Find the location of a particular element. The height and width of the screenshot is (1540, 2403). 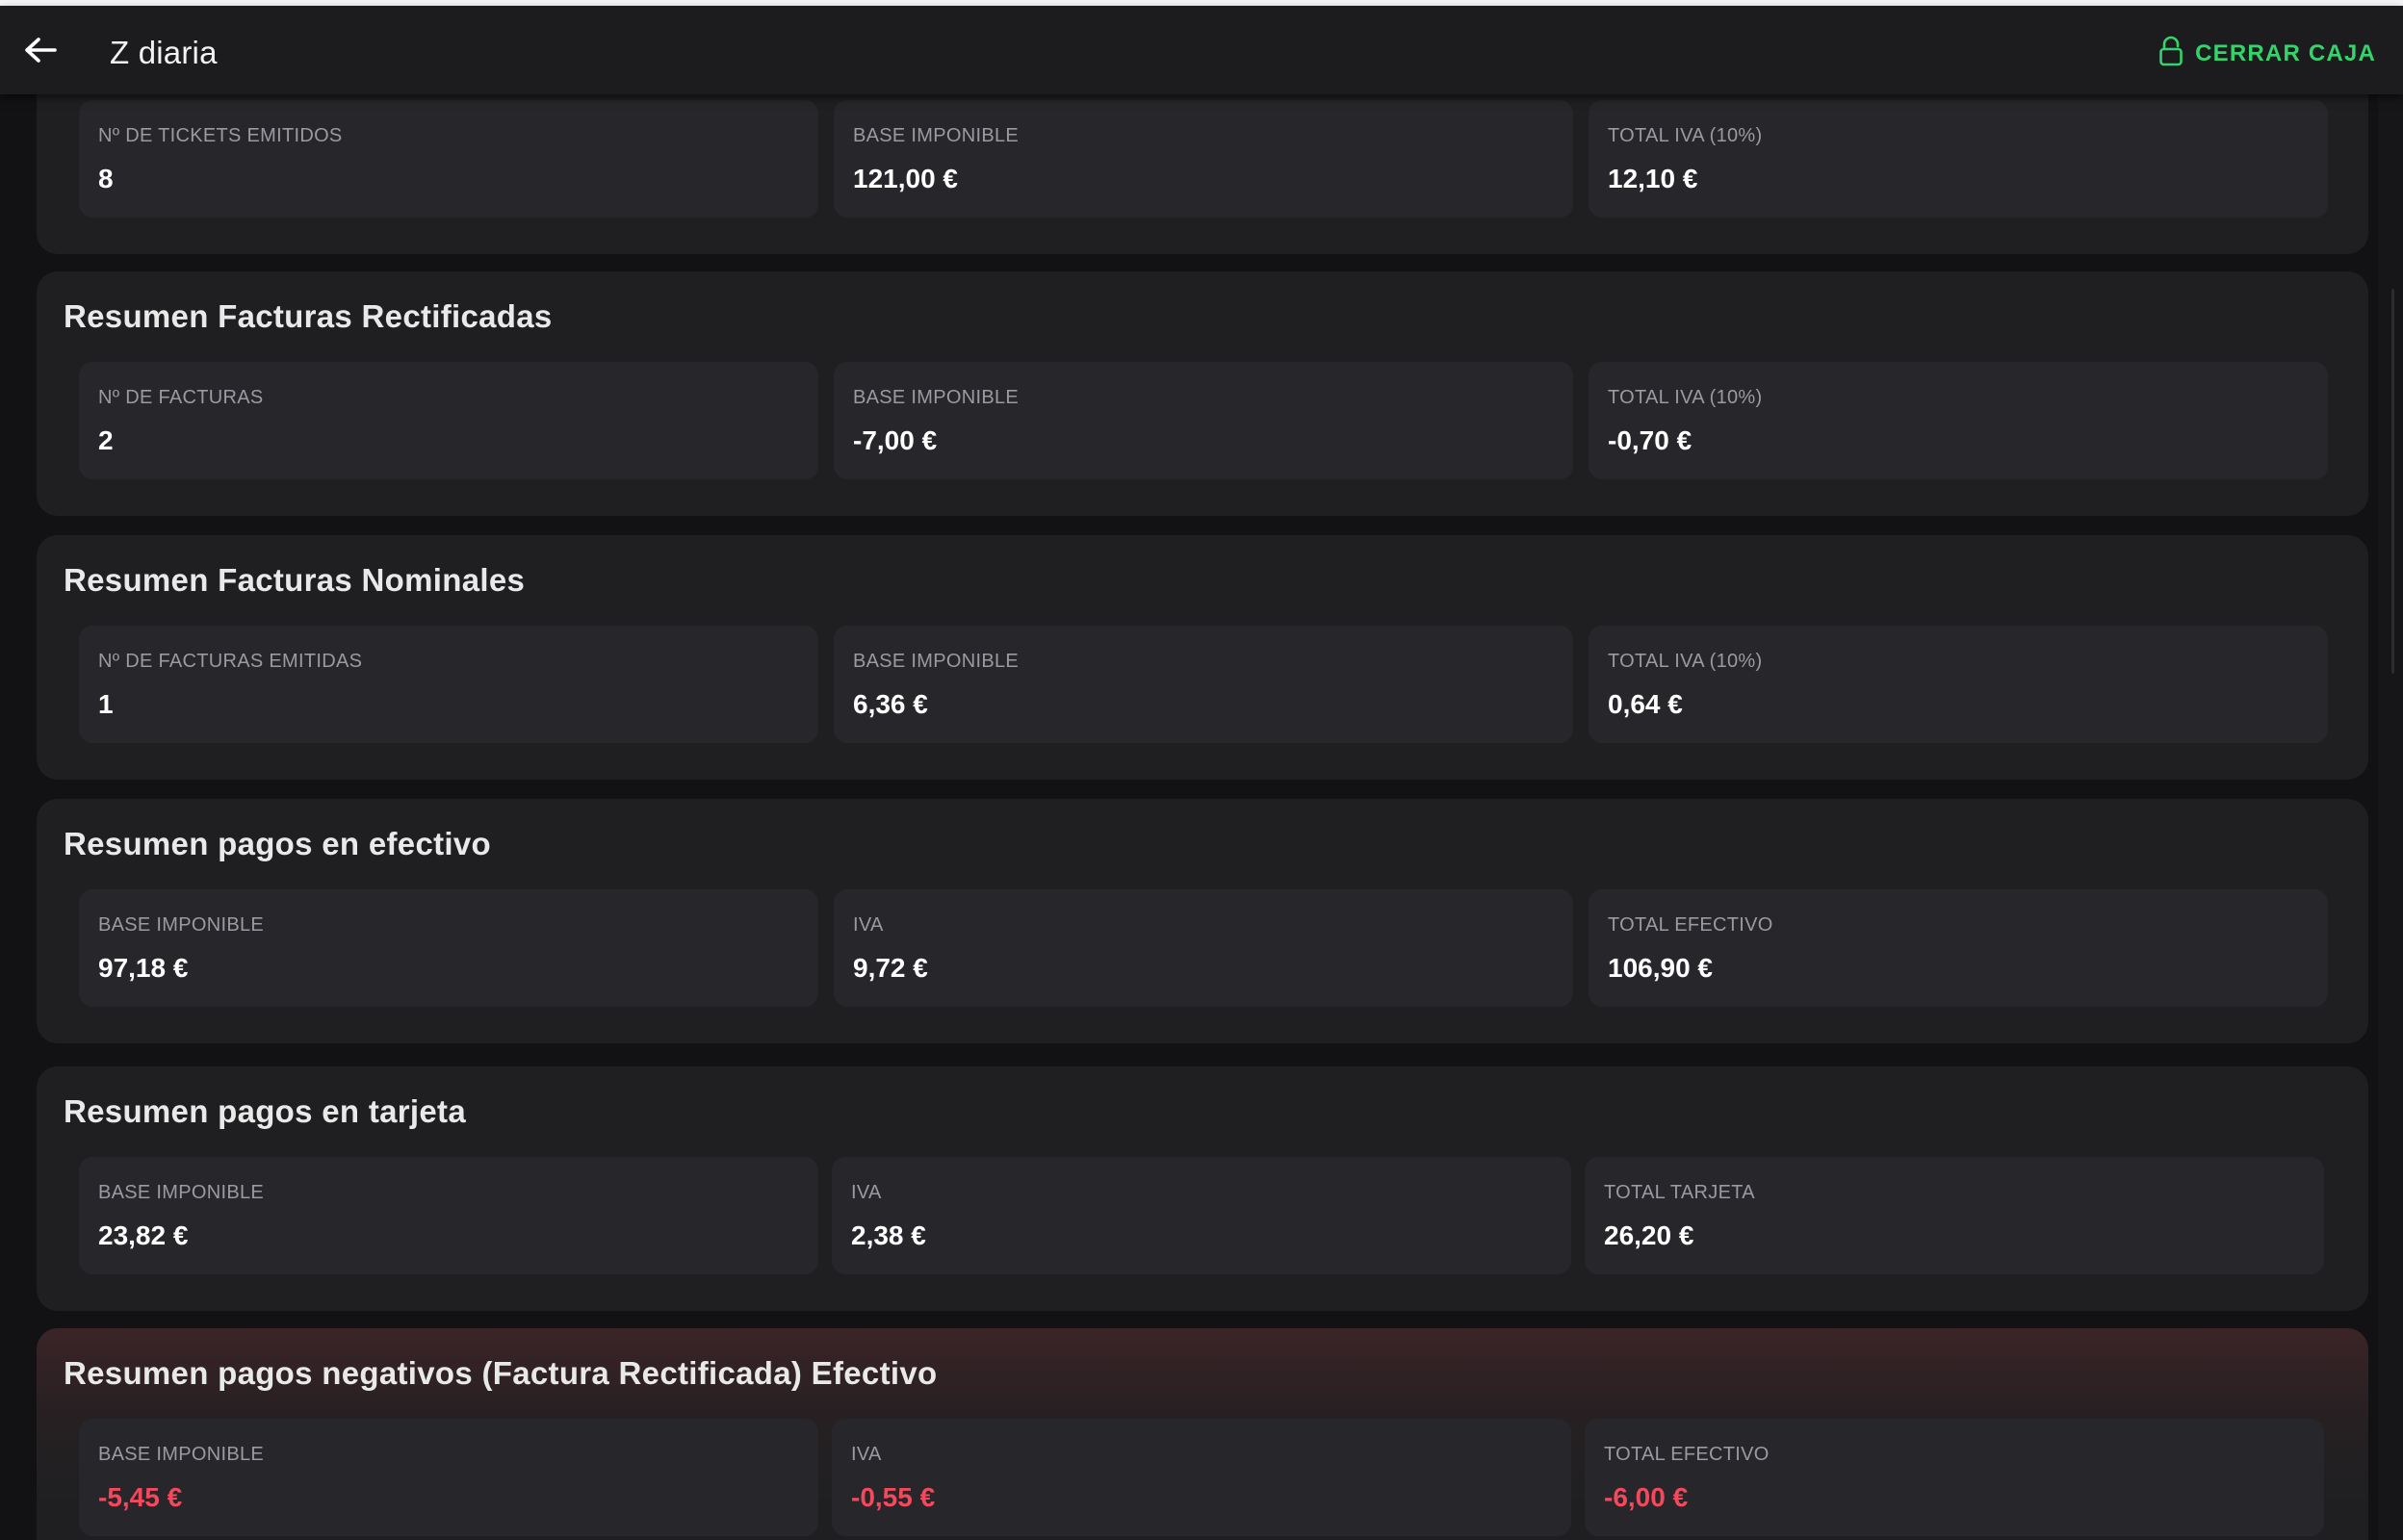

stat-value-negative: -6,00 € is located at coordinates (1646, 1497).